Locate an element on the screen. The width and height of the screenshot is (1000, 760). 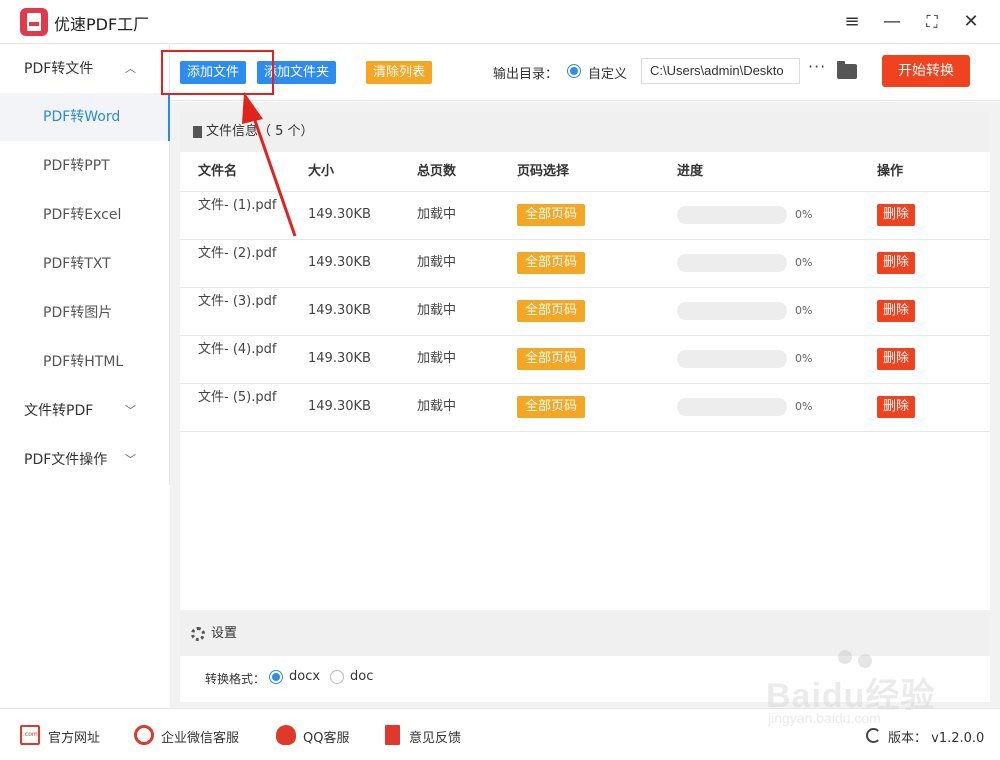
footer-link-website: 官方网址 is located at coordinates (74, 736).